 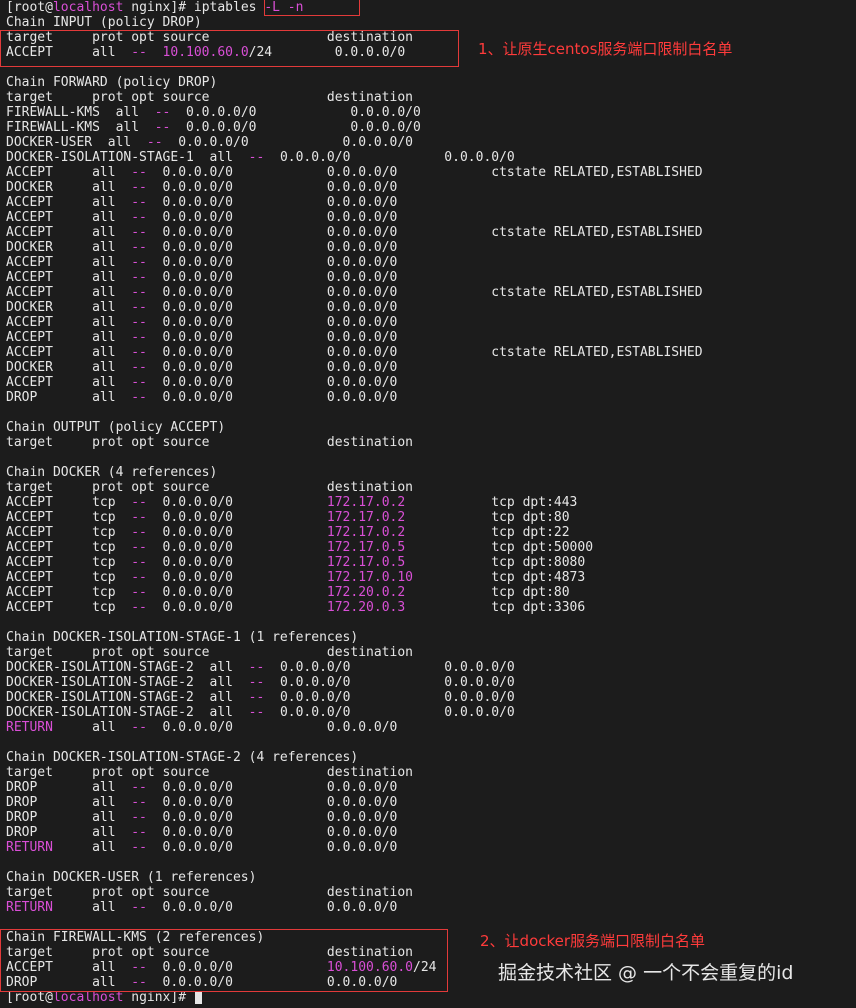 I want to click on terminal-text: tcp dpt:3306, so click(x=495, y=607).